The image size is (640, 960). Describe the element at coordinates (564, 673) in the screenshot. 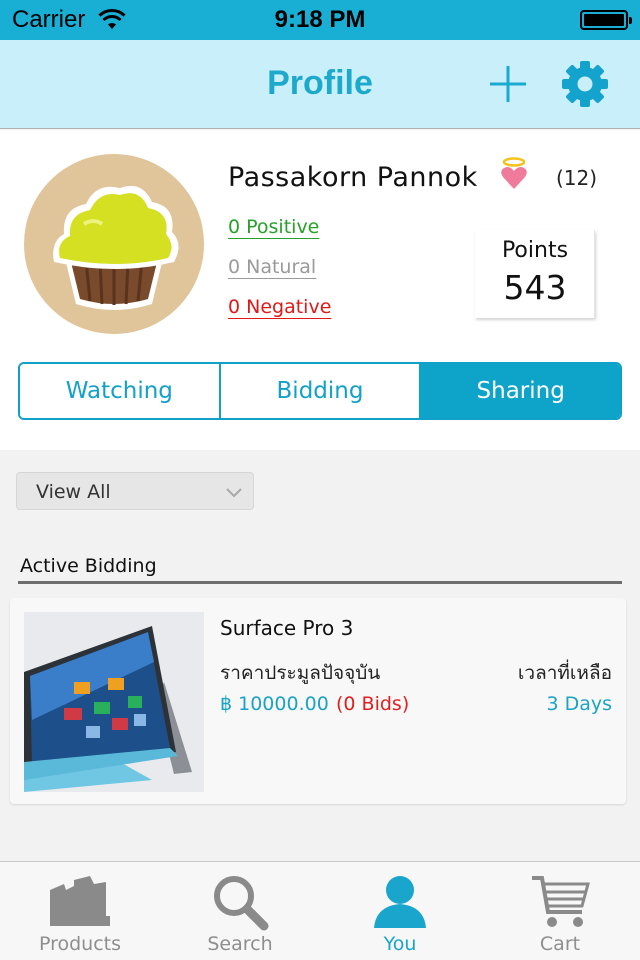

I see `time-left-label: เวลาที่เหลือ` at that location.